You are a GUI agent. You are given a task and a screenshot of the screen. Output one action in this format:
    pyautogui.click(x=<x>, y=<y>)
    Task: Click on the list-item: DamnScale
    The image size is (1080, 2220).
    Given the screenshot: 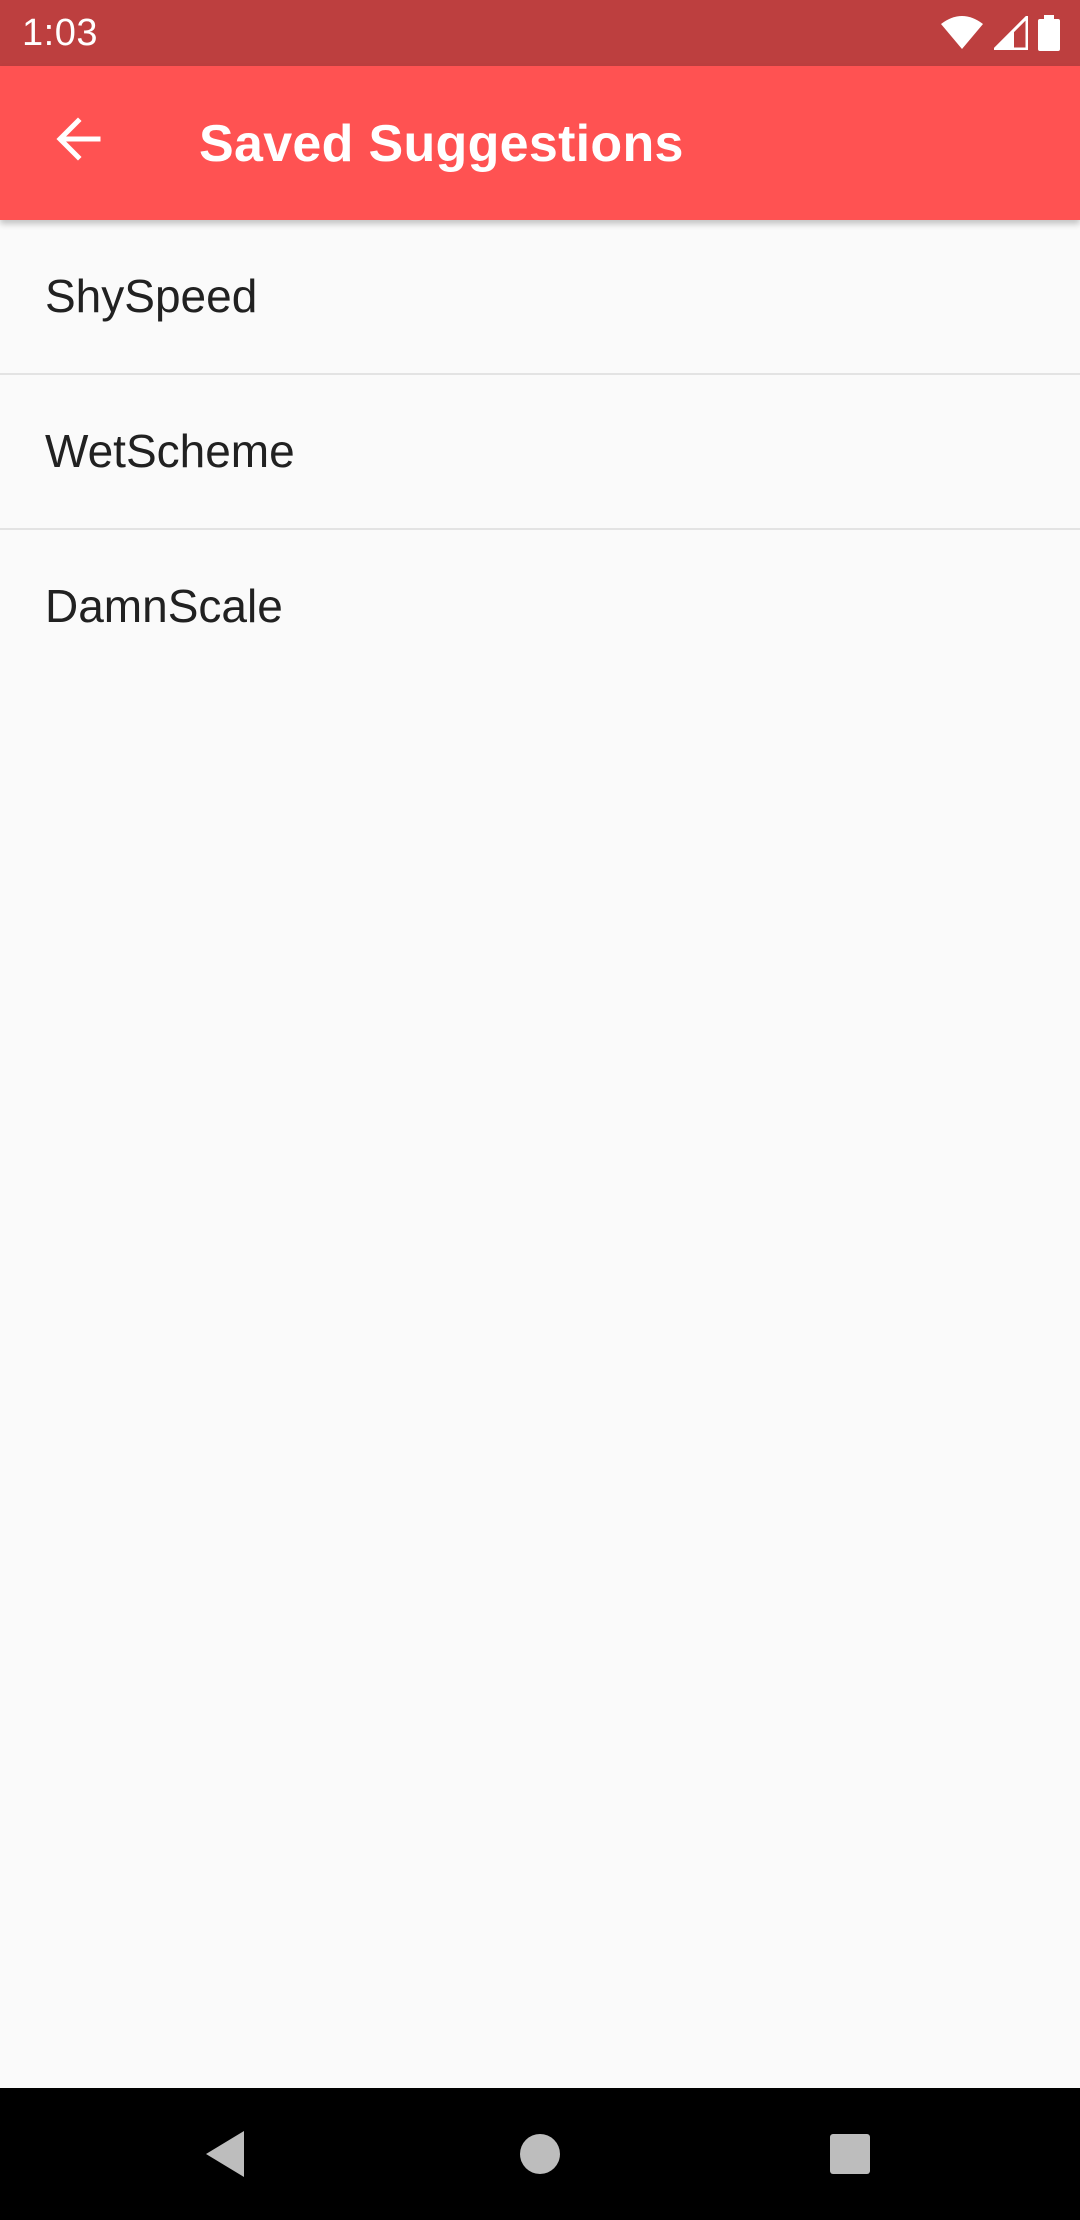 What is the action you would take?
    pyautogui.click(x=540, y=606)
    